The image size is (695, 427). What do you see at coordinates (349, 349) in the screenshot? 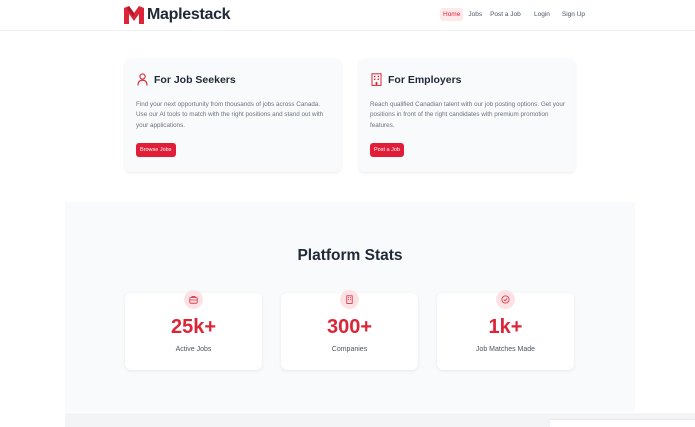
I see `stat-label-companies: Companies` at bounding box center [349, 349].